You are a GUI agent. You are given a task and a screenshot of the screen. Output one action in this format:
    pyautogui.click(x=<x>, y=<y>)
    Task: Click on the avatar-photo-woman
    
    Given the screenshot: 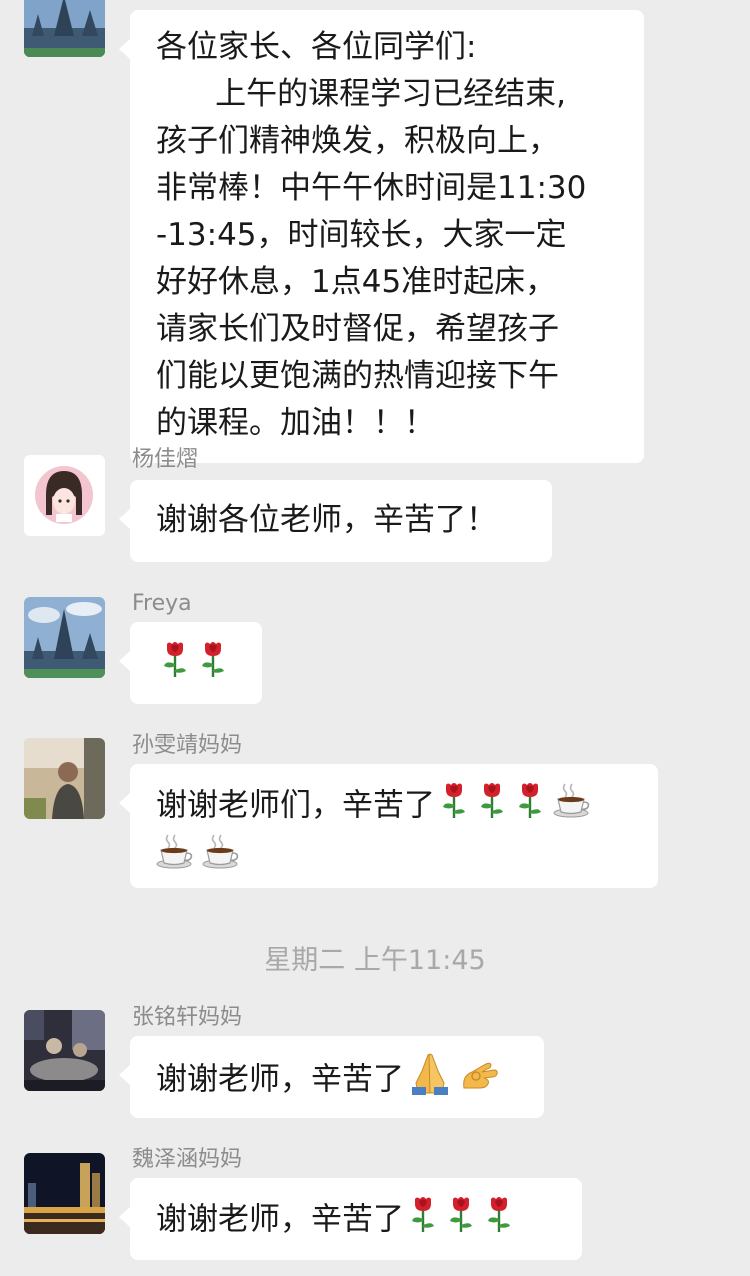 What is the action you would take?
    pyautogui.click(x=64, y=778)
    